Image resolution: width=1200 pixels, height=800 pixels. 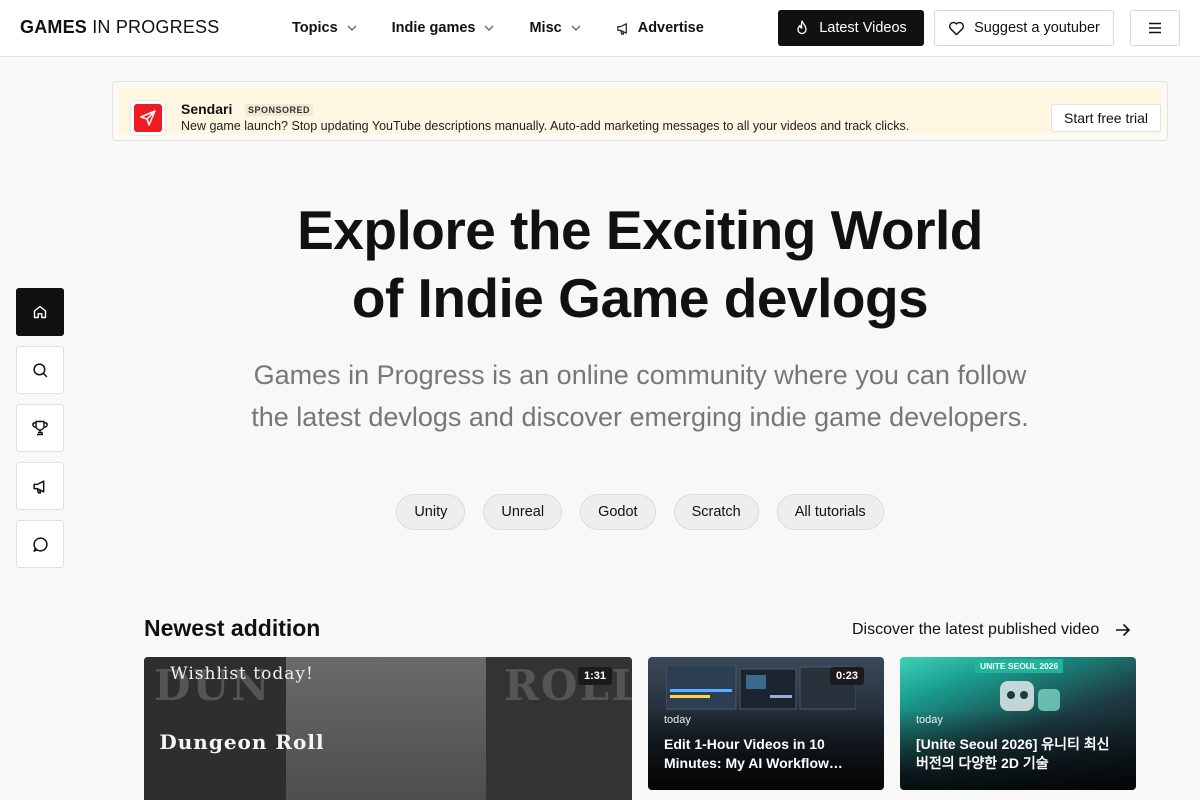 I want to click on suggest-youtuber-button: Suggest a youtuber, so click(x=1024, y=28).